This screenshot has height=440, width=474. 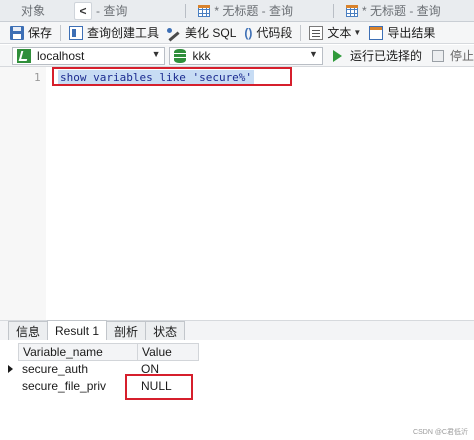 I want to click on save-label: 保存, so click(x=40, y=33).